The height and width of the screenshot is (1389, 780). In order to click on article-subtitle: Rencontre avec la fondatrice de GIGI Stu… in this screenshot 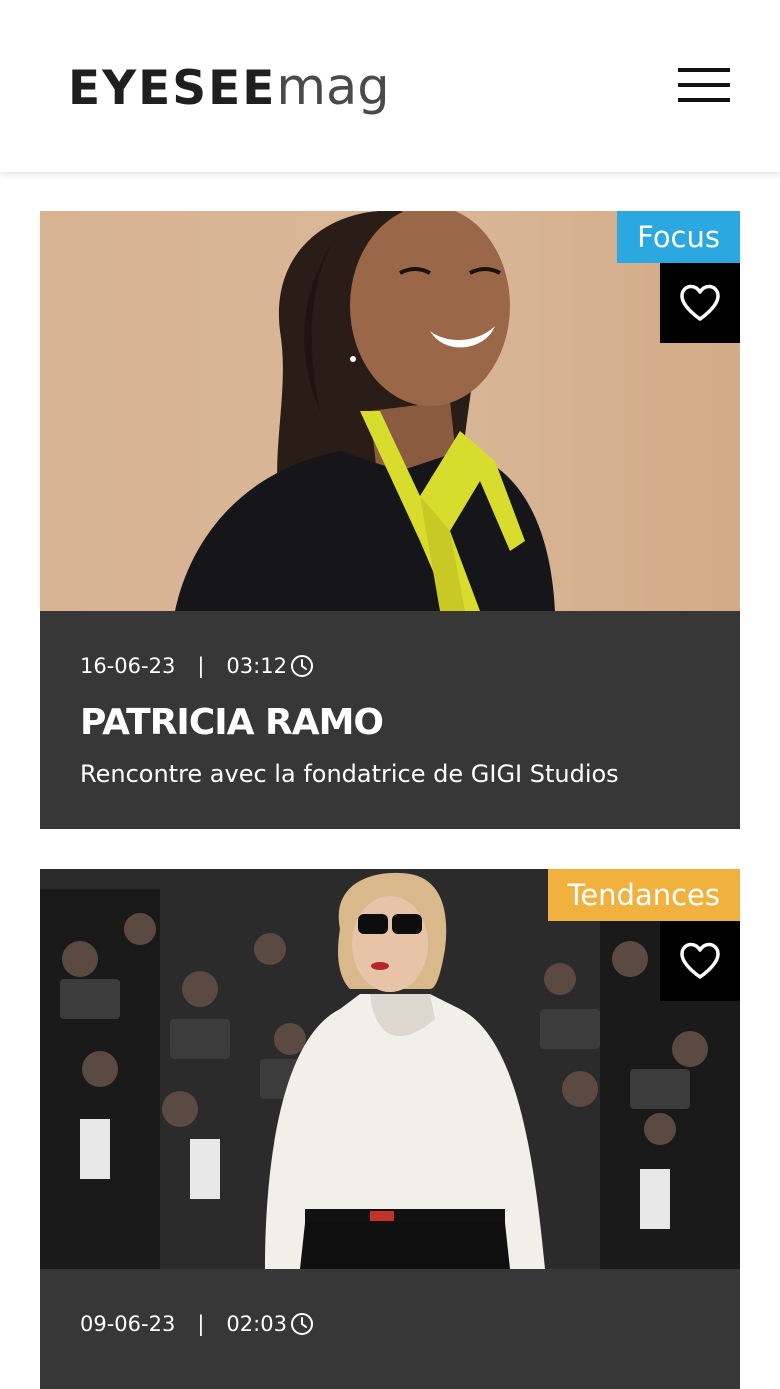, I will do `click(390, 774)`.